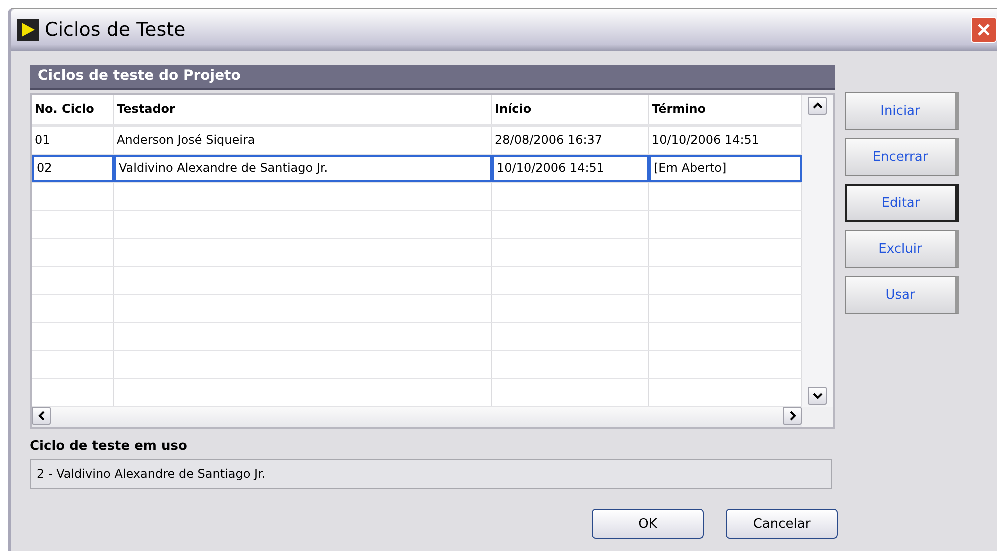 The width and height of the screenshot is (997, 551). What do you see at coordinates (73, 109) in the screenshot?
I see `column-header: No. Ciclo` at bounding box center [73, 109].